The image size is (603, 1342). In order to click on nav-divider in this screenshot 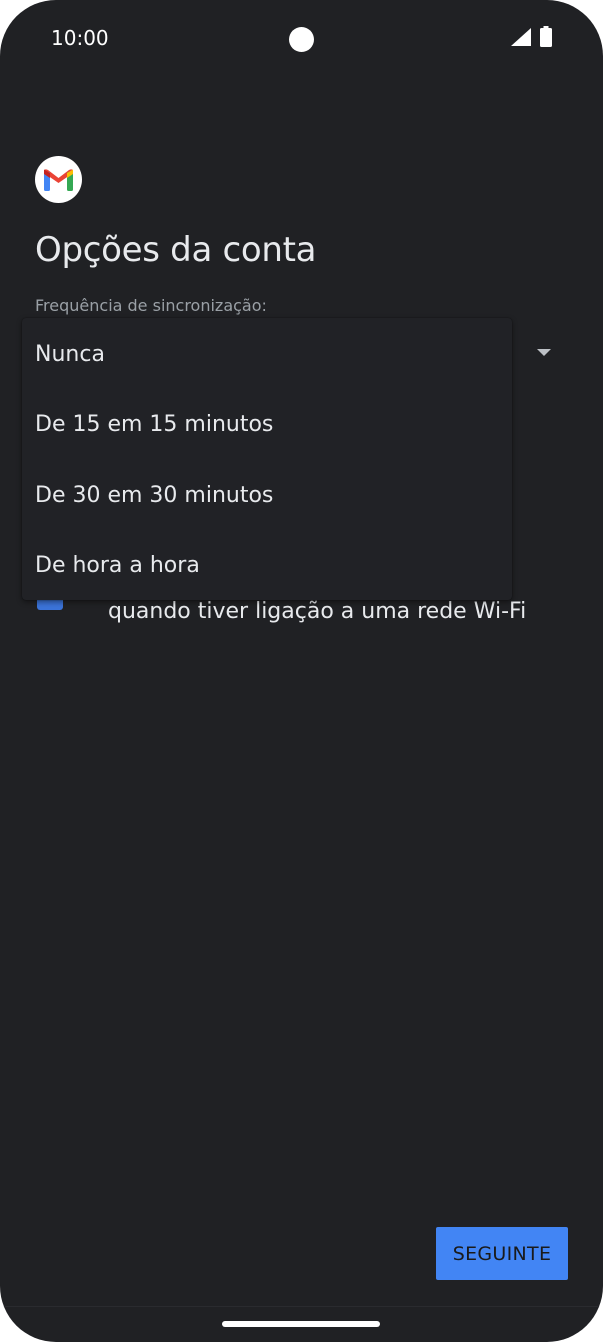, I will do `click(301, 1306)`.